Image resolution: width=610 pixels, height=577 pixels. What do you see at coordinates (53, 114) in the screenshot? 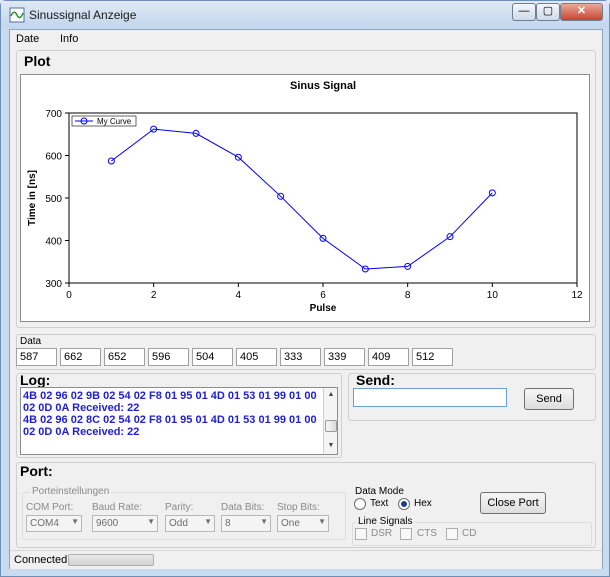
I see `y-tick-label: 700` at bounding box center [53, 114].